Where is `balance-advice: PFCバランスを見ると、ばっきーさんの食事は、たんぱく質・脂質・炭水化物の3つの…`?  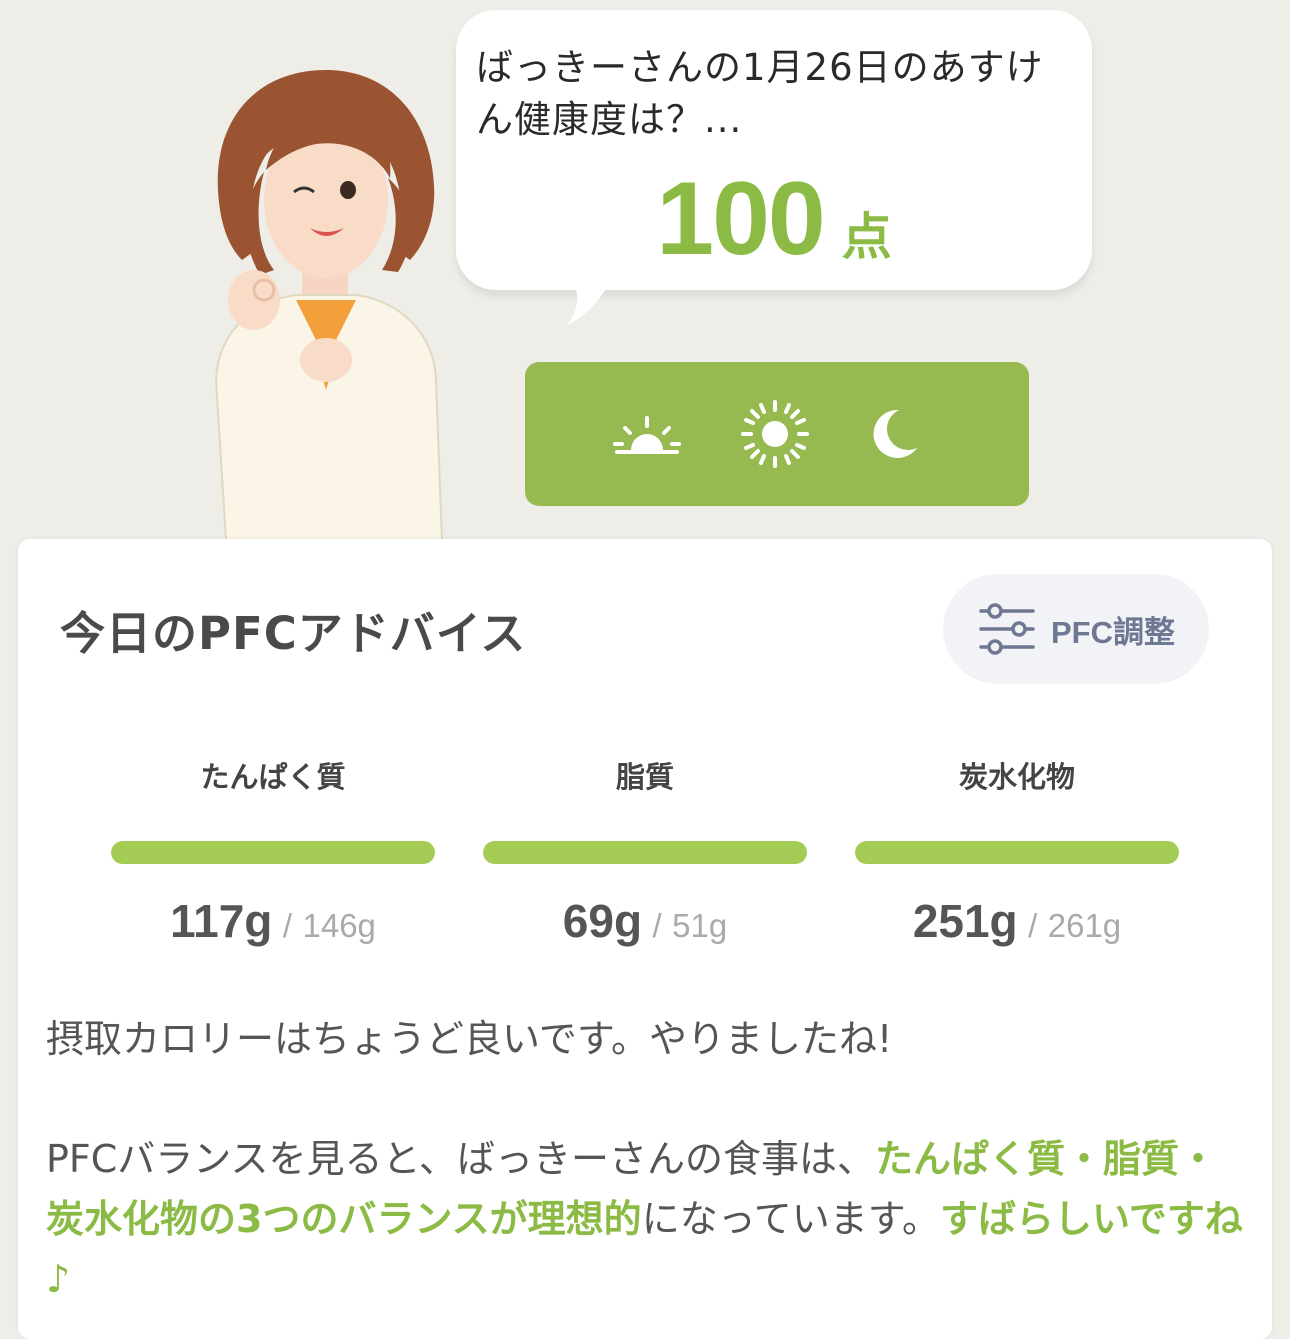 balance-advice: PFCバランスを見ると、ばっきーさんの食事は、たんぱく質・脂質・炭水化物の3つの… is located at coordinates (646, 1219).